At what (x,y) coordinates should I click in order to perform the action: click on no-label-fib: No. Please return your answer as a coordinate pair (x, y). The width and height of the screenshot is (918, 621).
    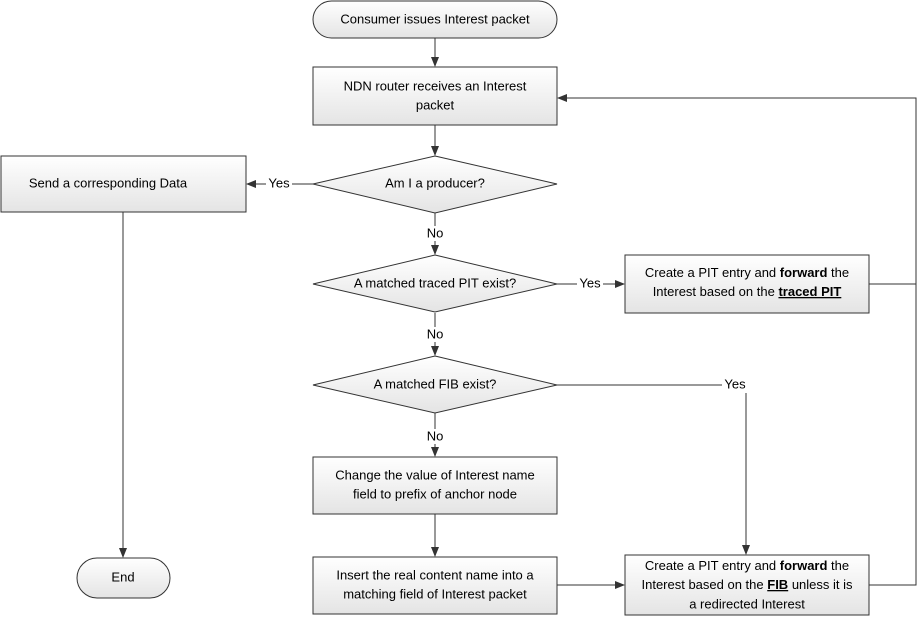
    Looking at the image, I should click on (435, 435).